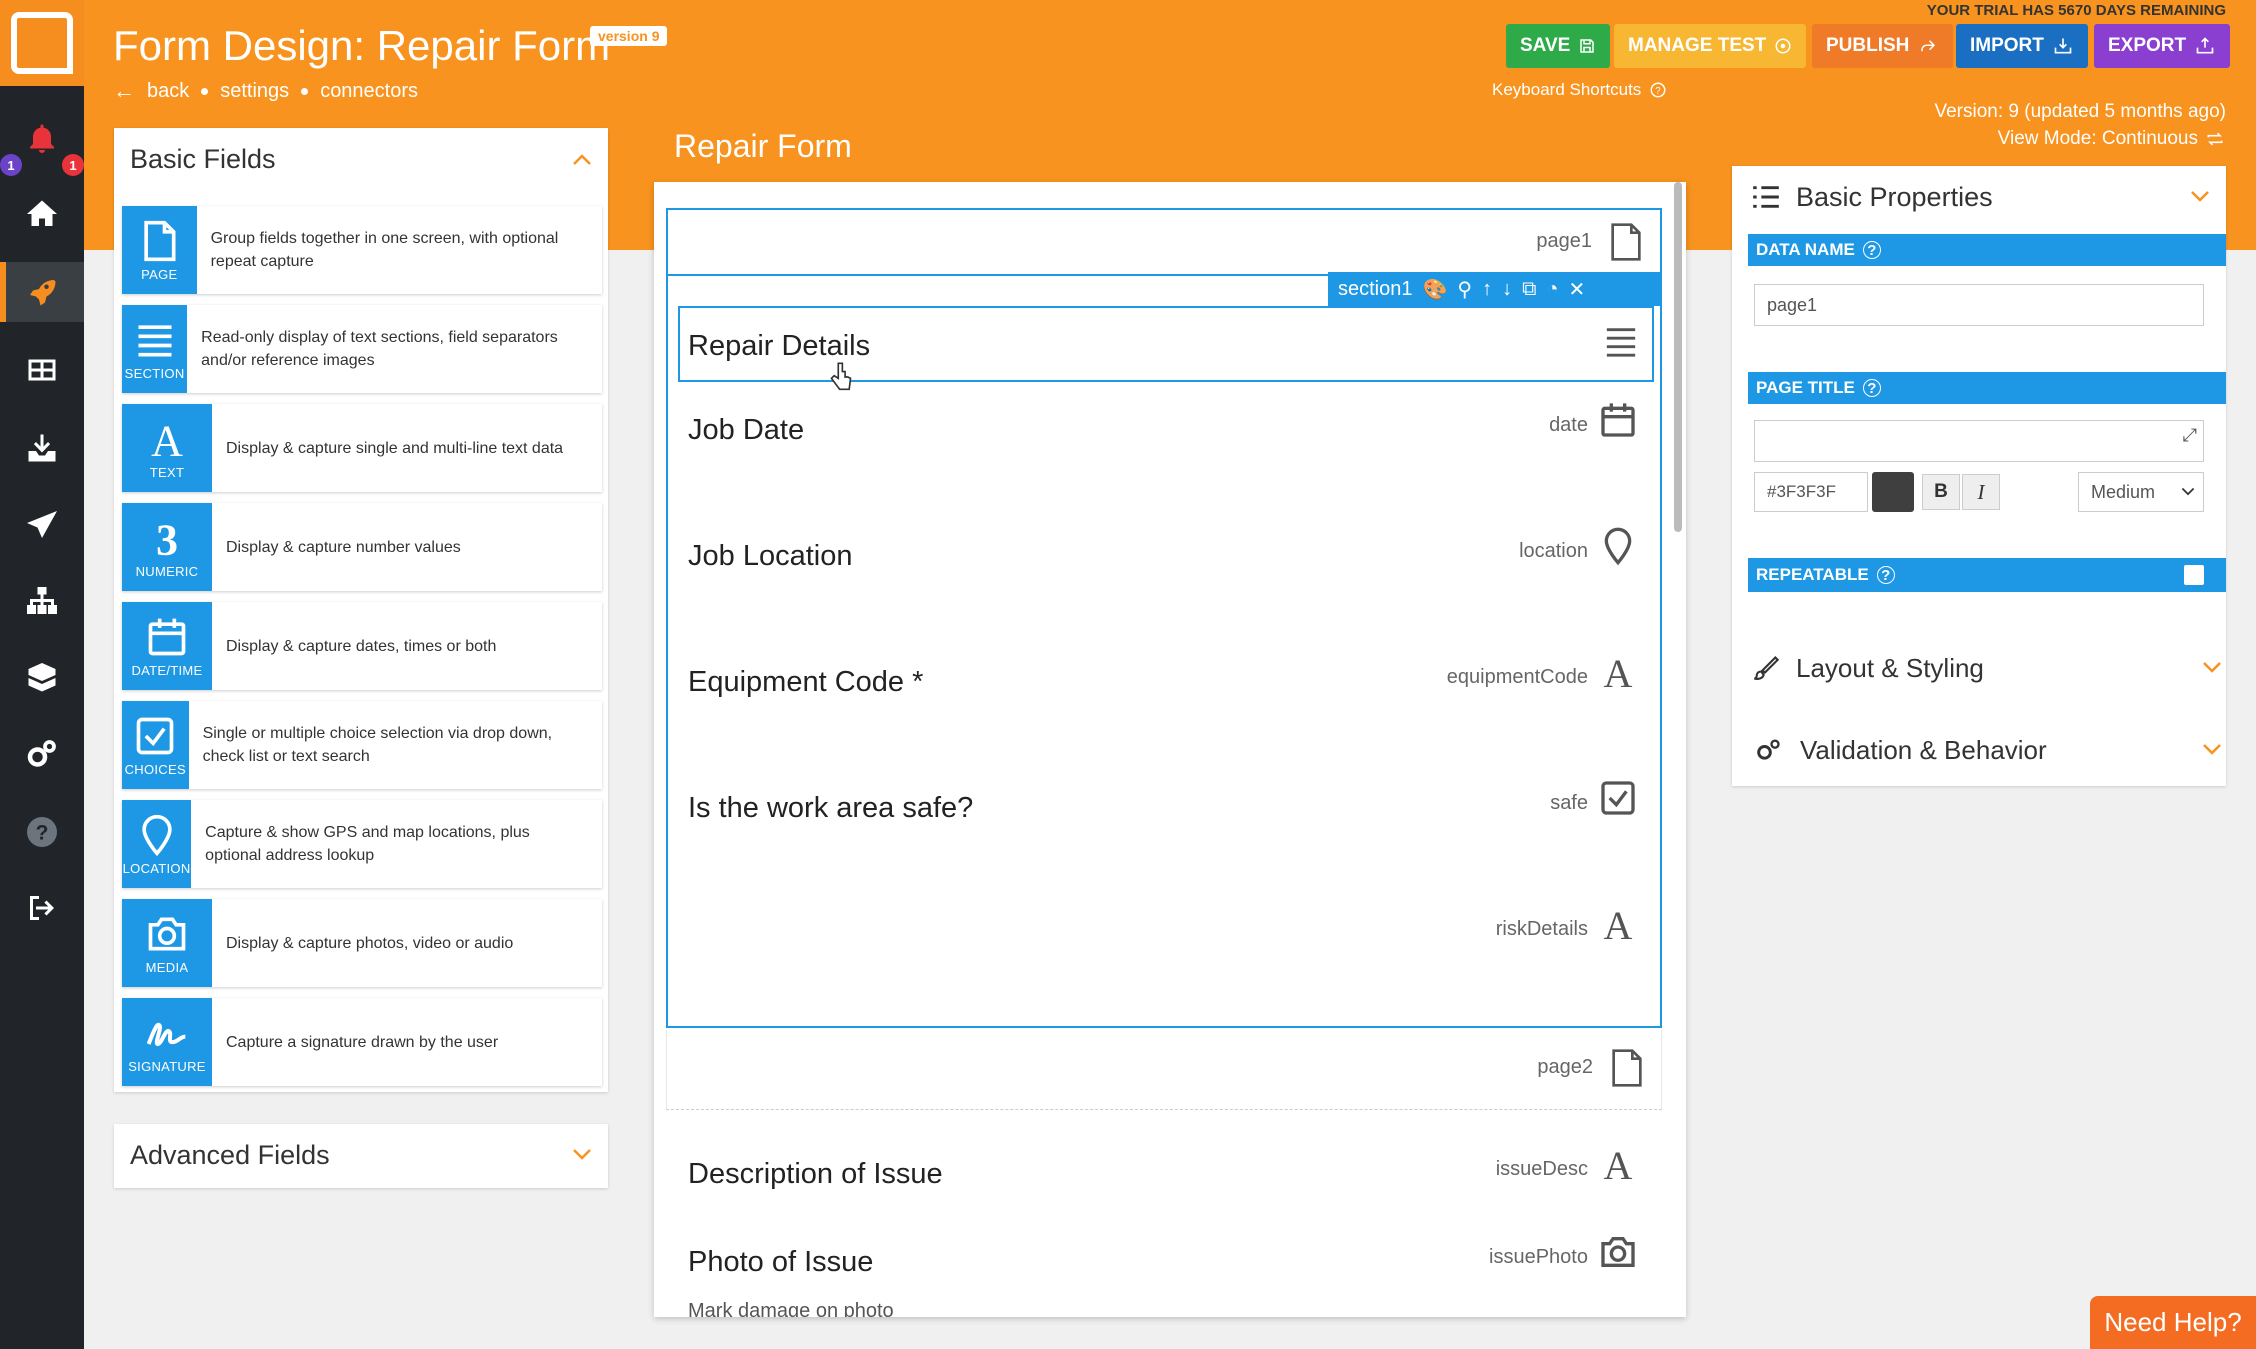 This screenshot has height=1349, width=2256. What do you see at coordinates (1783, 46) in the screenshot?
I see `target-icon` at bounding box center [1783, 46].